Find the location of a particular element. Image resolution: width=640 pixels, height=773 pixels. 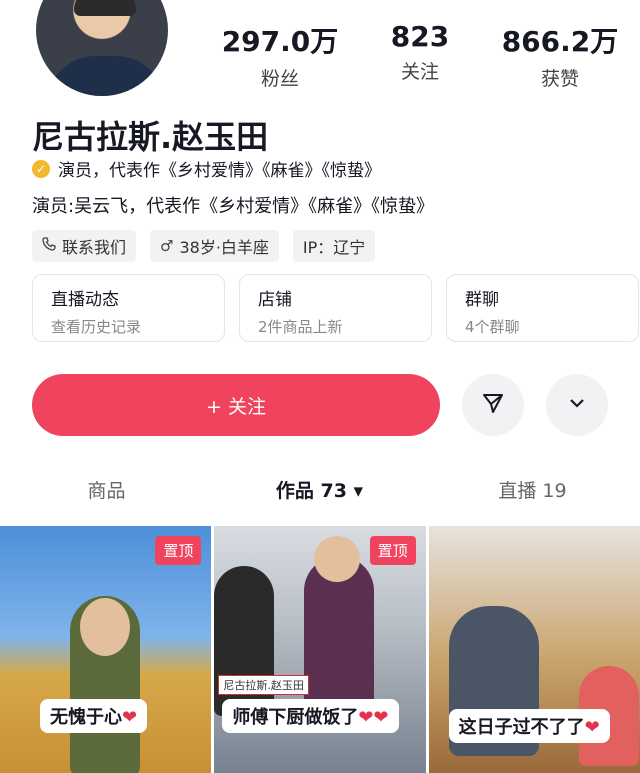

stat-value: 866.2万 is located at coordinates (560, 41).